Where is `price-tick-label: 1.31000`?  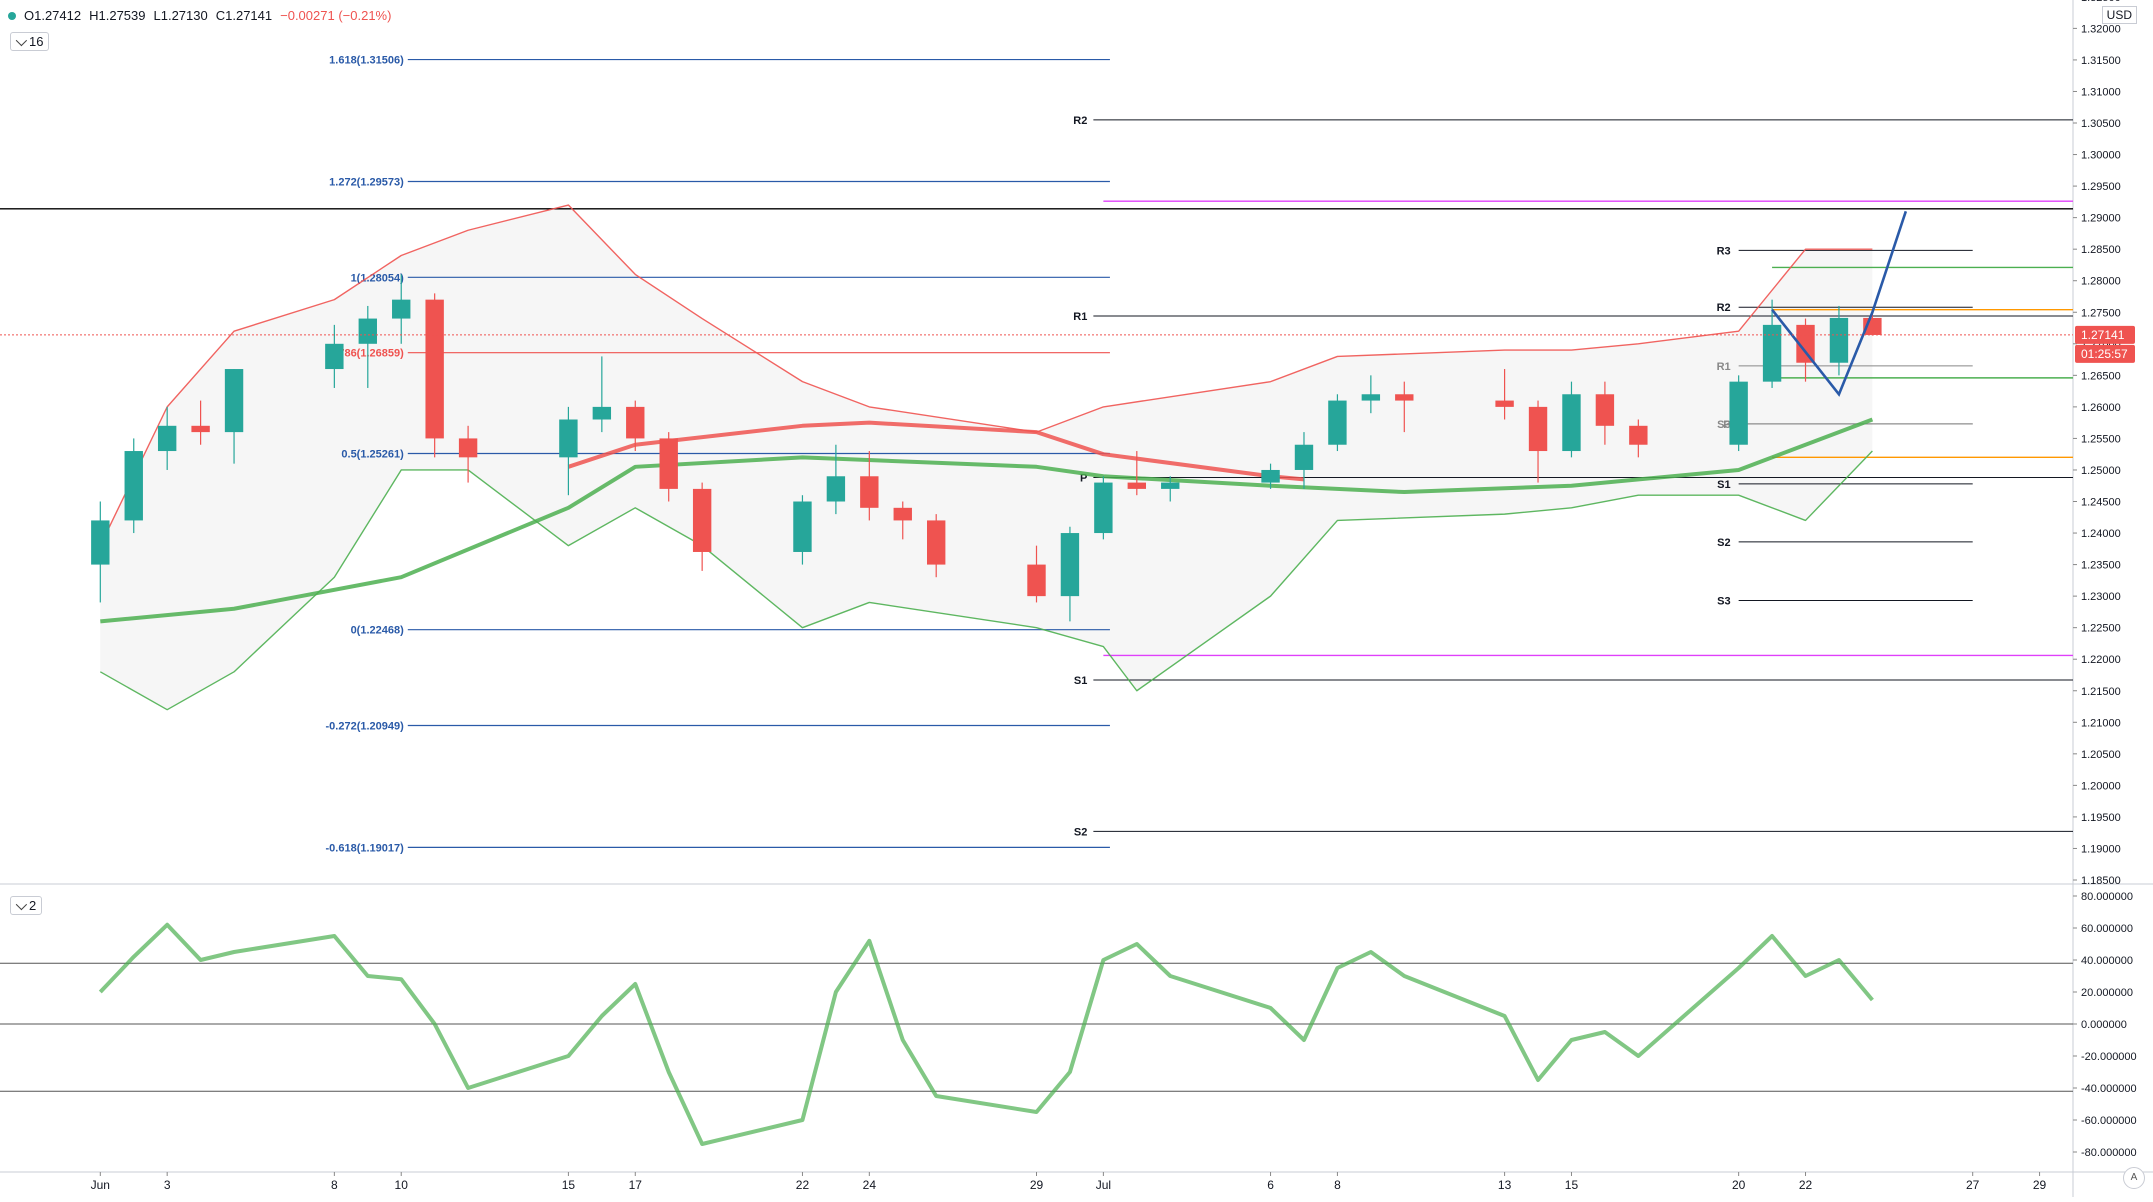 price-tick-label: 1.31000 is located at coordinates (2101, 92).